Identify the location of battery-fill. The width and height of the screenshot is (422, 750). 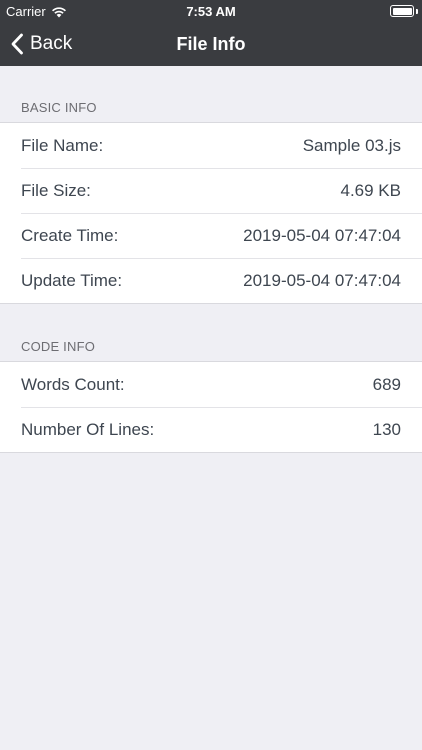
(402, 11).